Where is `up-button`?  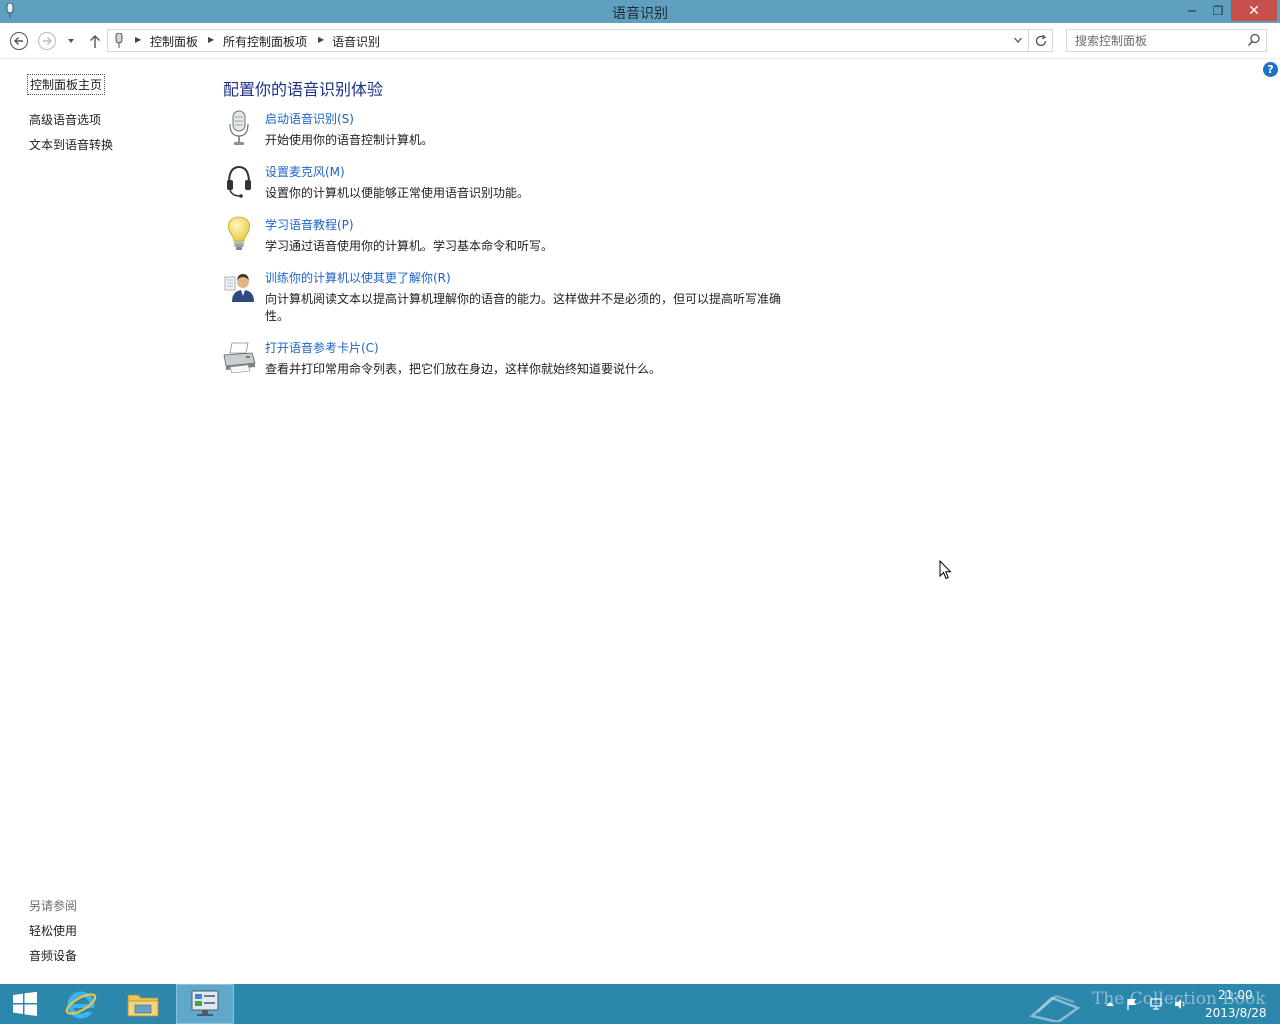
up-button is located at coordinates (95, 41).